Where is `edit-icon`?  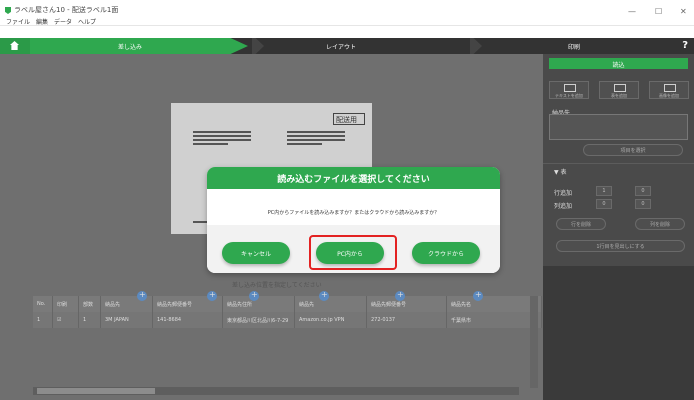
edit-icon is located at coordinates (570, 88).